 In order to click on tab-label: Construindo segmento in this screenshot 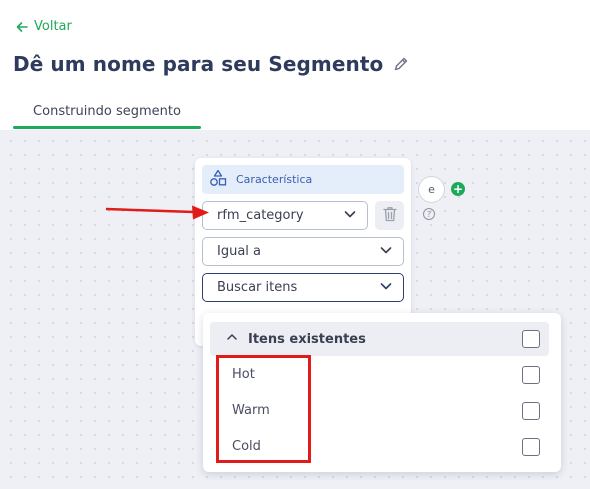, I will do `click(107, 111)`.